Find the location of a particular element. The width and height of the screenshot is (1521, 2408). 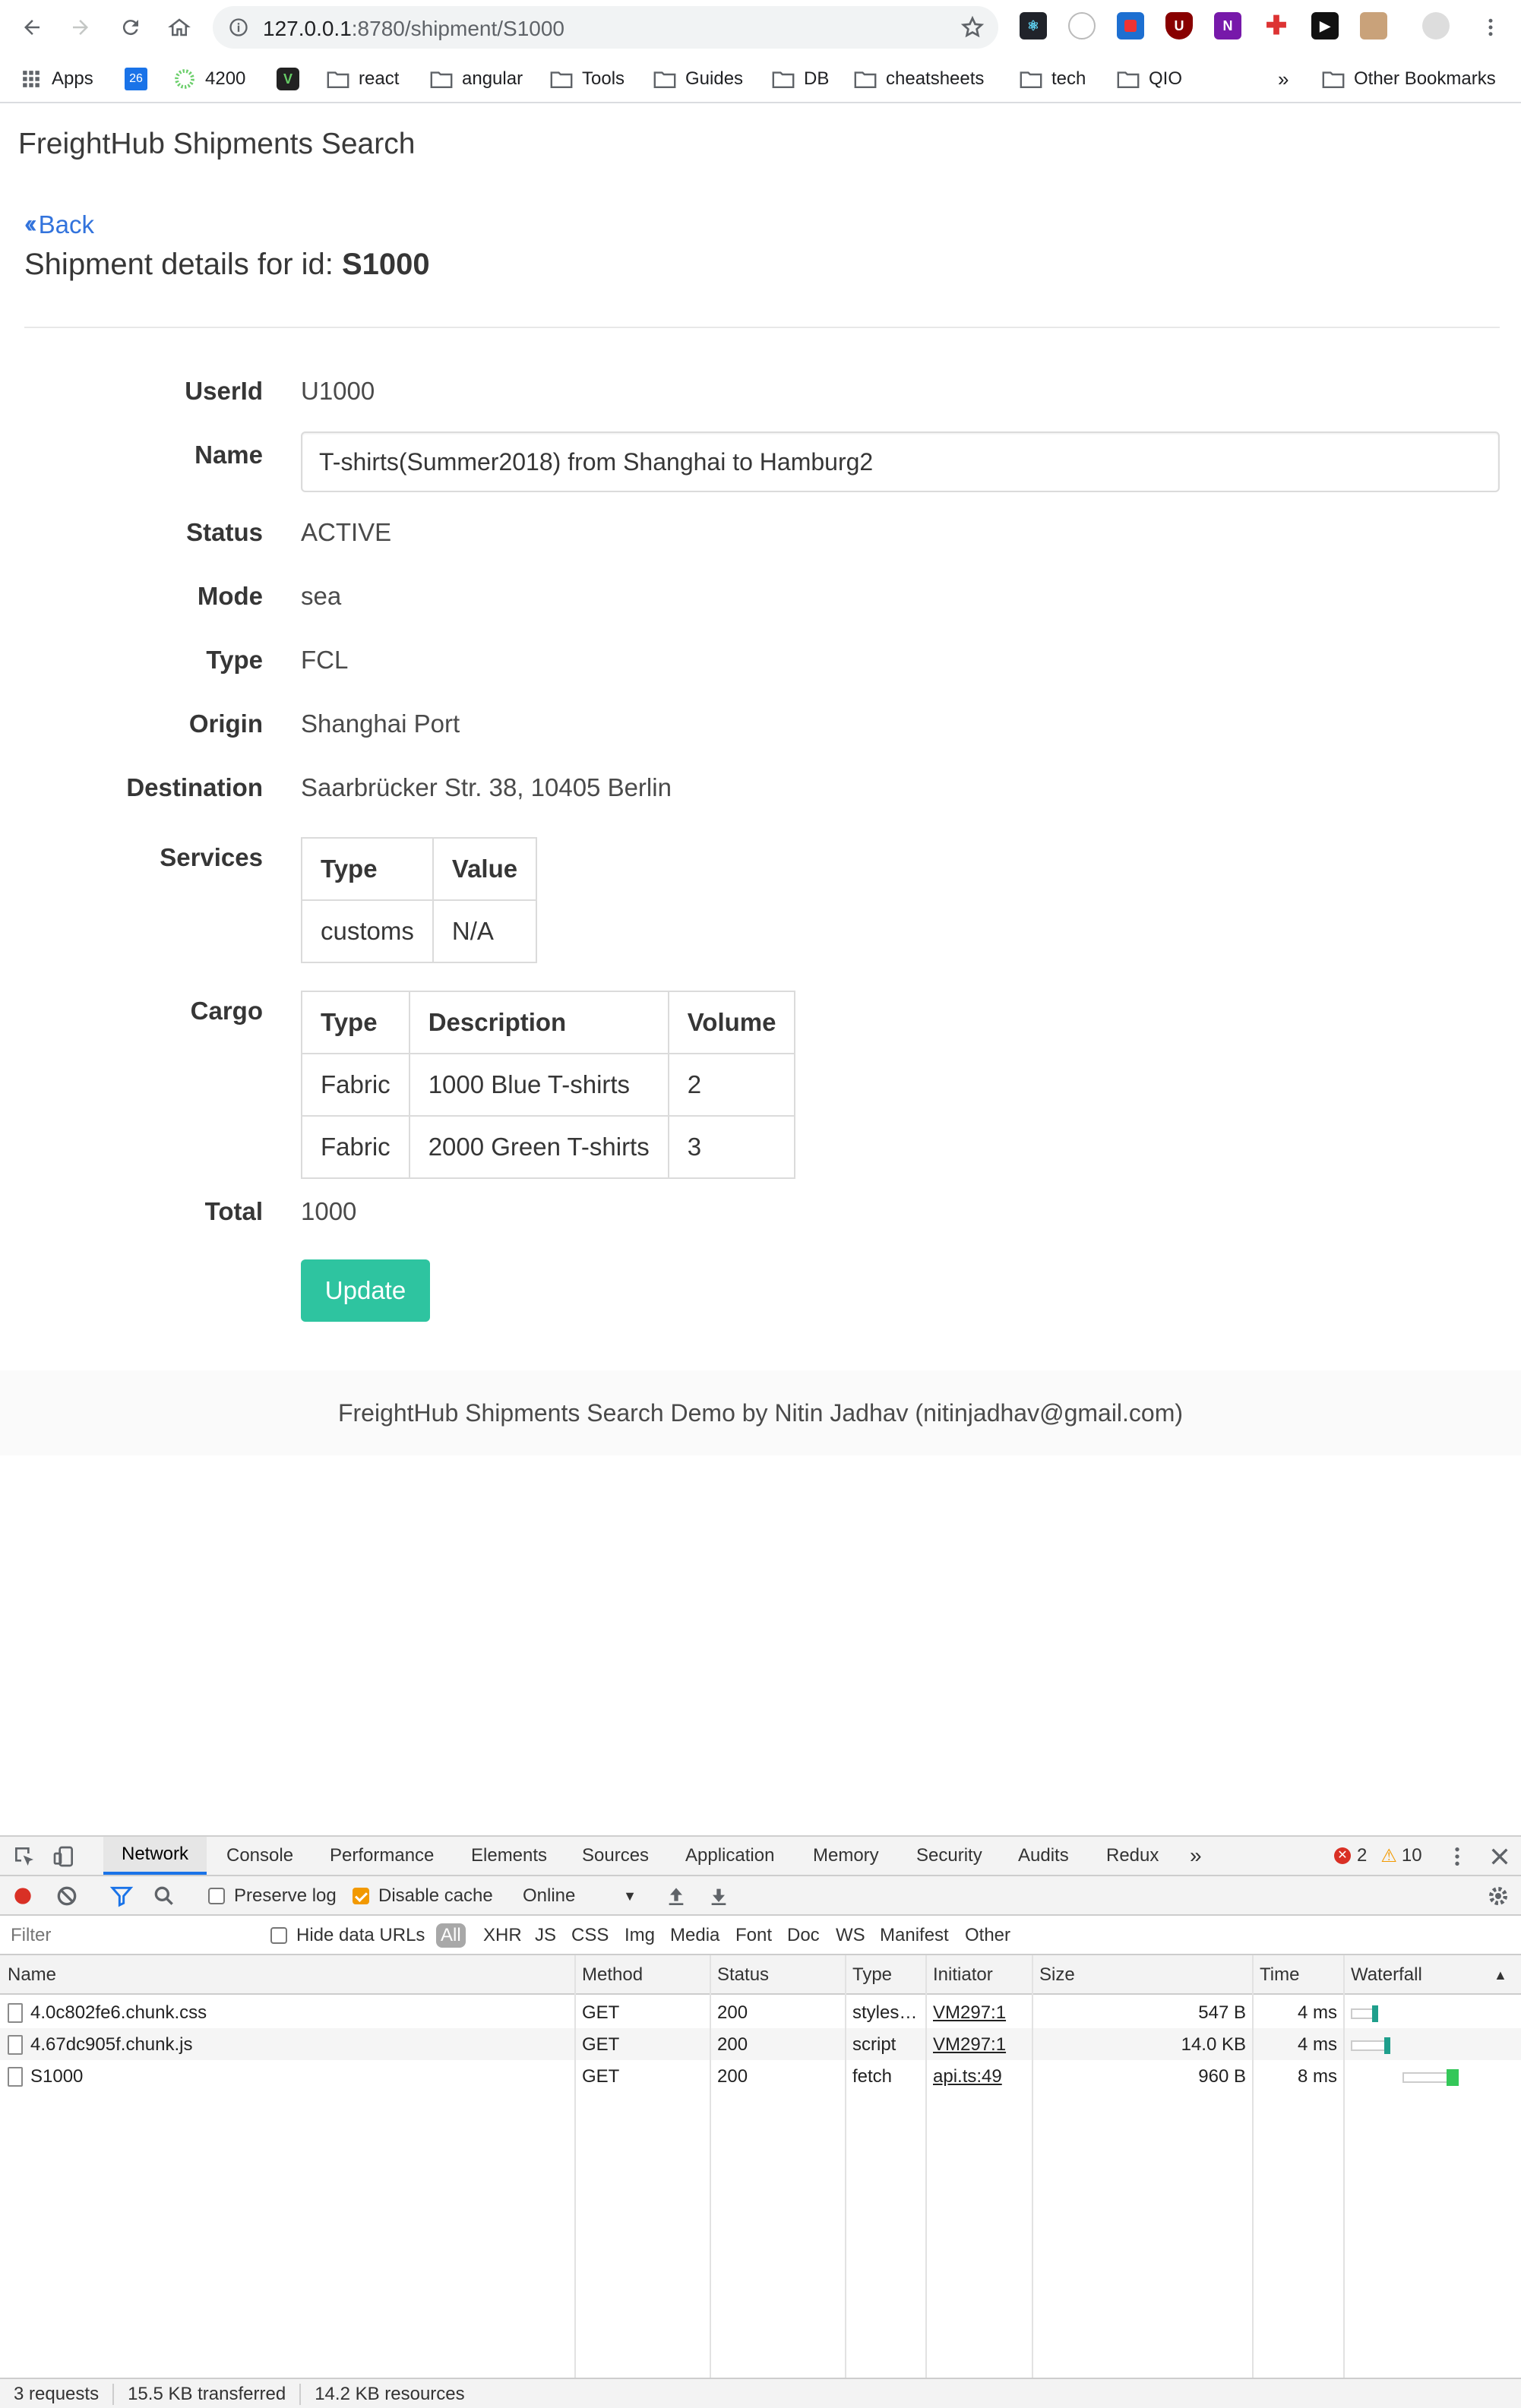

info-icon is located at coordinates (238, 27).